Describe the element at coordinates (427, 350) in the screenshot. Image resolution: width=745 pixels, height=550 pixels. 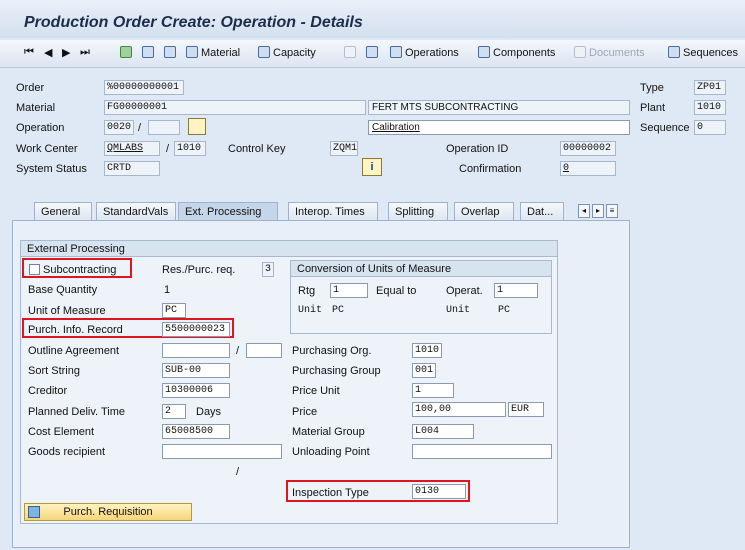
I see `purchasing-org-field: 1010` at that location.